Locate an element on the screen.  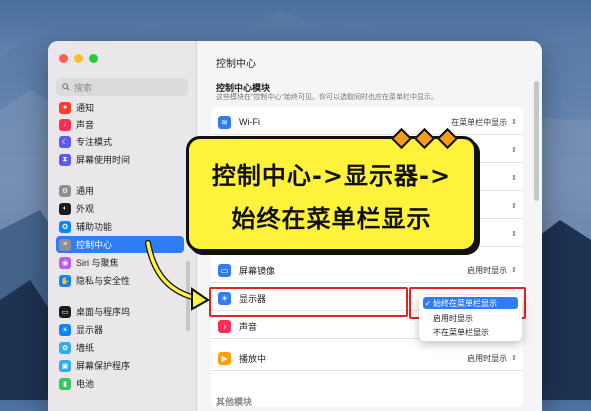
sidebar-item: ● 通知 is located at coordinates (120, 107).